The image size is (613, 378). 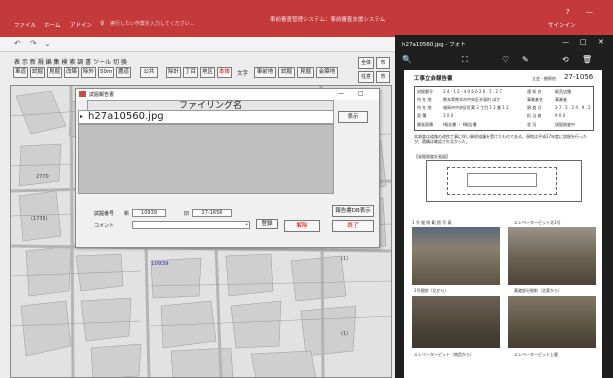 I want to click on doc-row-1-label: 試掘番号, so click(x=425, y=91).